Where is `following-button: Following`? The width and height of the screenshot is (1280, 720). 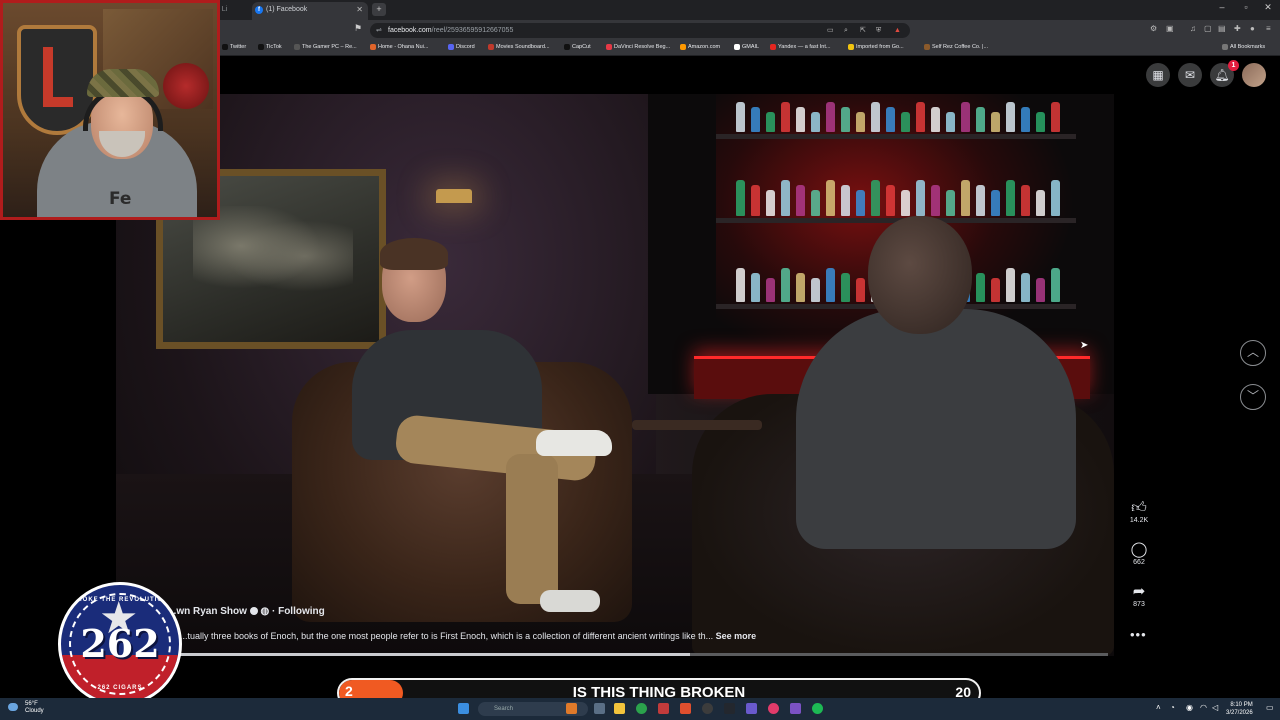
following-button: Following is located at coordinates (301, 611).